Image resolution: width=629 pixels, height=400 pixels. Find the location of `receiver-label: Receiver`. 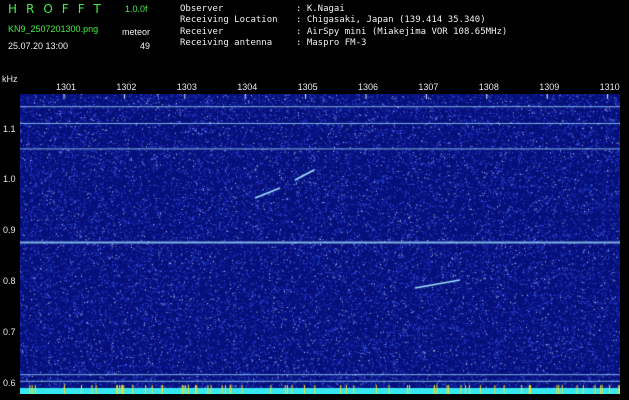

receiver-label: Receiver is located at coordinates (202, 32).